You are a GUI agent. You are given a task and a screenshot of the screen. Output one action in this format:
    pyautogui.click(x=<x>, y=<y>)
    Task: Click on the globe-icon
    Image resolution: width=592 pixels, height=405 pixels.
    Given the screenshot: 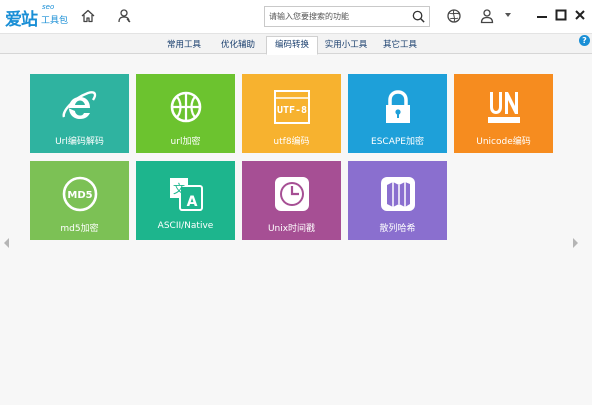 What is the action you would take?
    pyautogui.click(x=454, y=16)
    